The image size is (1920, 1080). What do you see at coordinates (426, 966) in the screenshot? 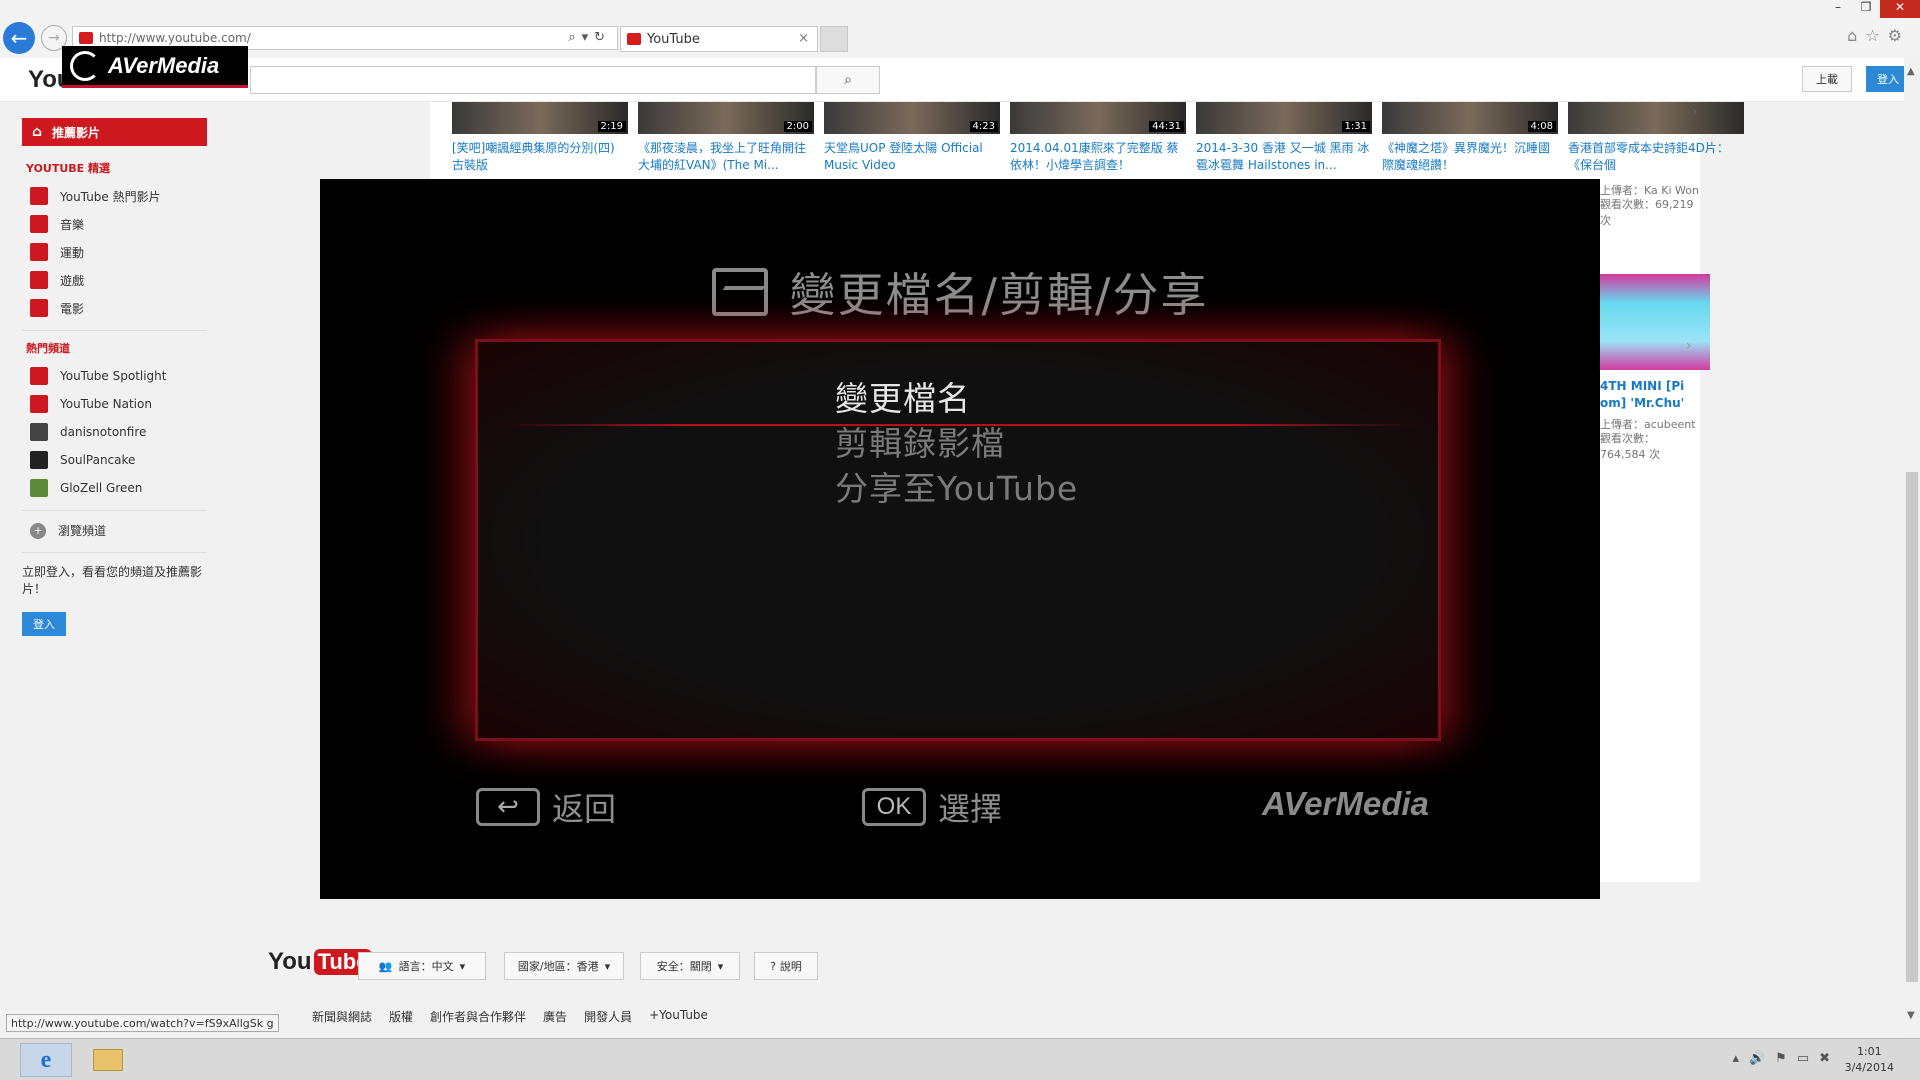
I see `language-label: 語言：中文` at bounding box center [426, 966].